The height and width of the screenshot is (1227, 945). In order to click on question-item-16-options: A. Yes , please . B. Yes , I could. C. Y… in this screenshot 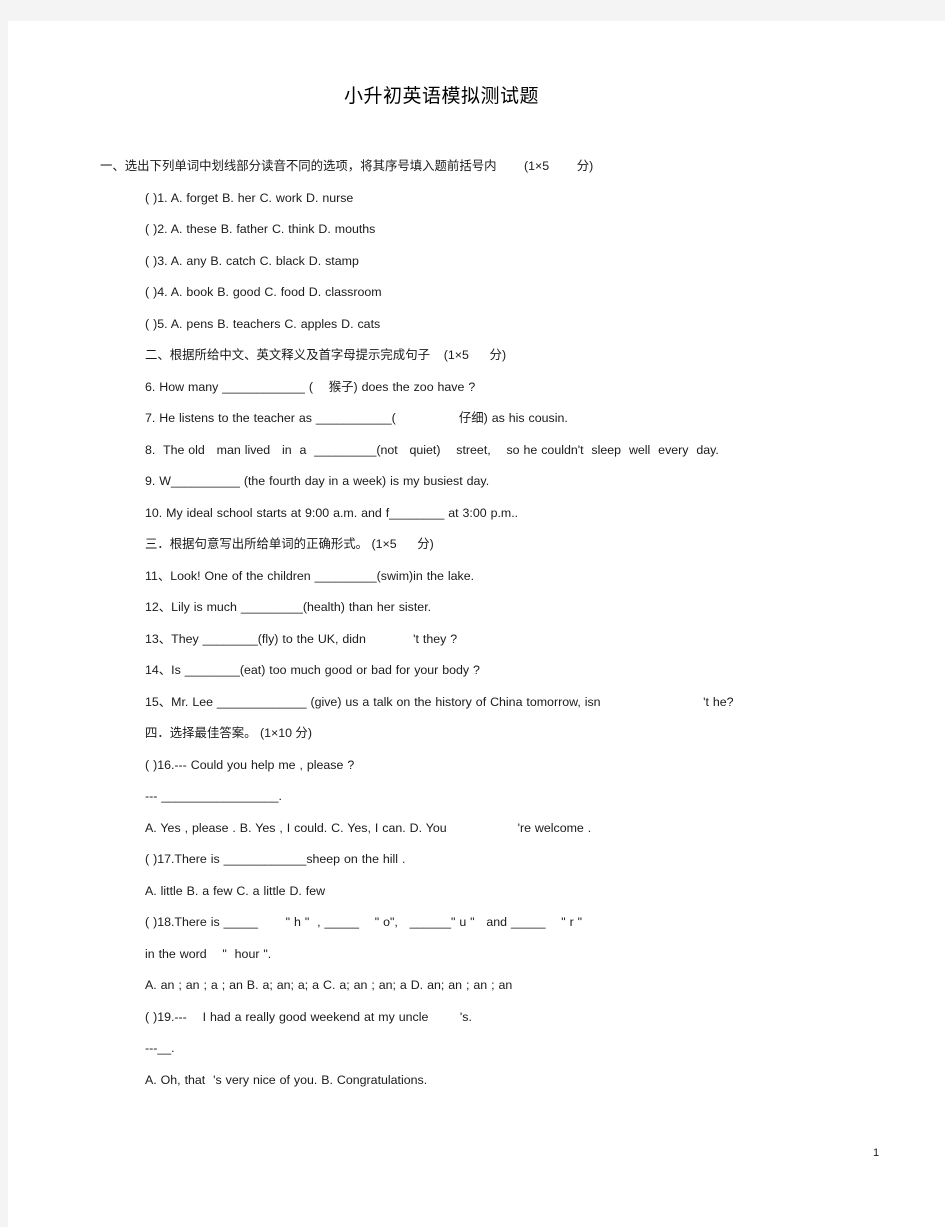, I will do `click(368, 827)`.